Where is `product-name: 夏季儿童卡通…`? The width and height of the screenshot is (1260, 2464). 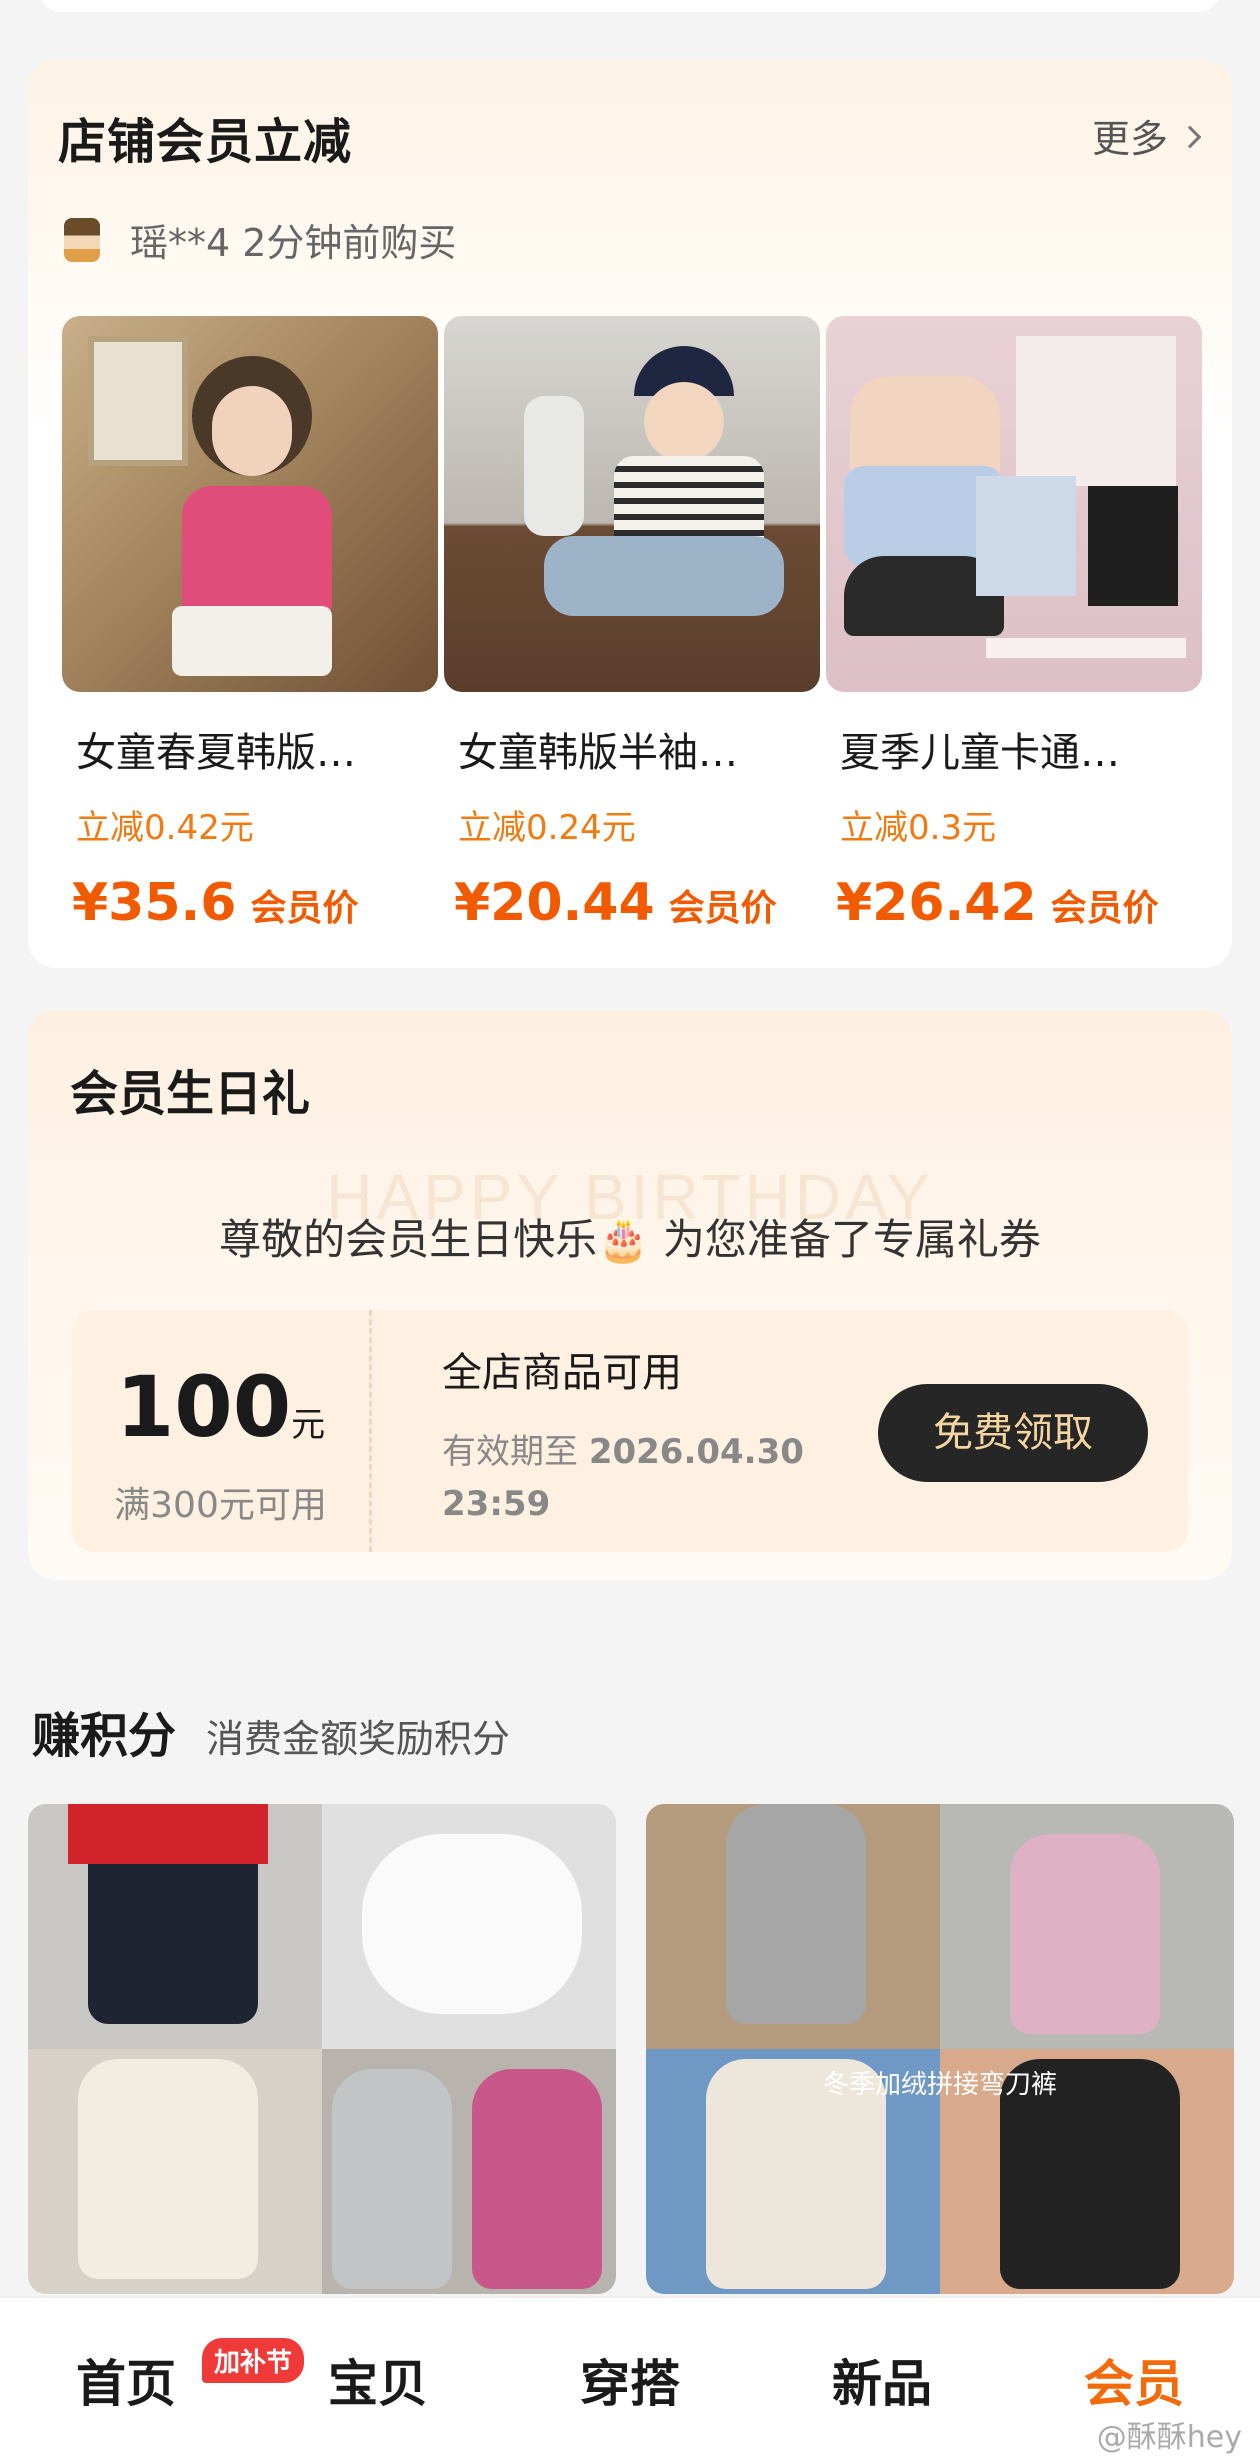 product-name: 夏季儿童卡通… is located at coordinates (980, 753).